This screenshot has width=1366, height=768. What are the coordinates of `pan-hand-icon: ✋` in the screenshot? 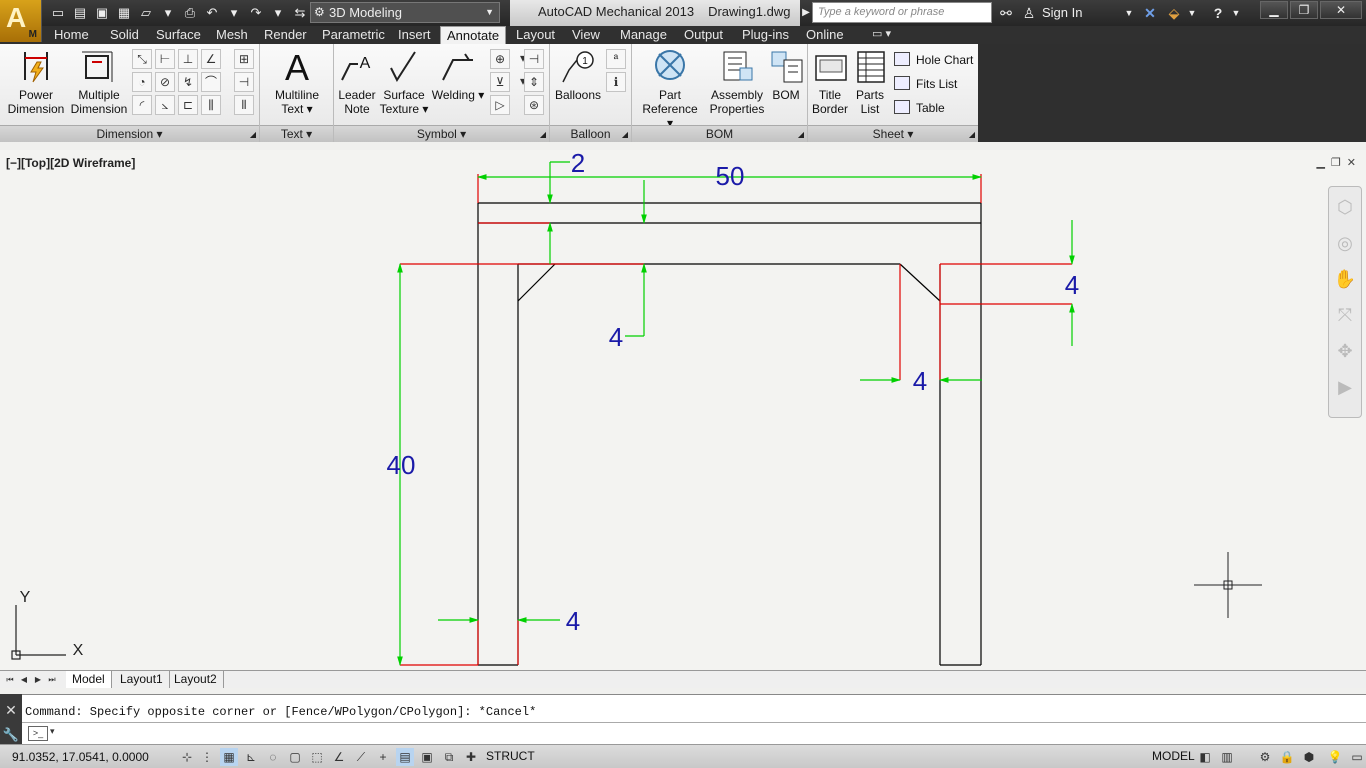 It's located at (1345, 279).